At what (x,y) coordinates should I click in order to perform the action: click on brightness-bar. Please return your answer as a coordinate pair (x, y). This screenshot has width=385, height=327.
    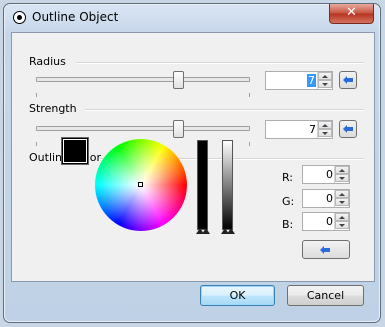
    Looking at the image, I should click on (202, 185).